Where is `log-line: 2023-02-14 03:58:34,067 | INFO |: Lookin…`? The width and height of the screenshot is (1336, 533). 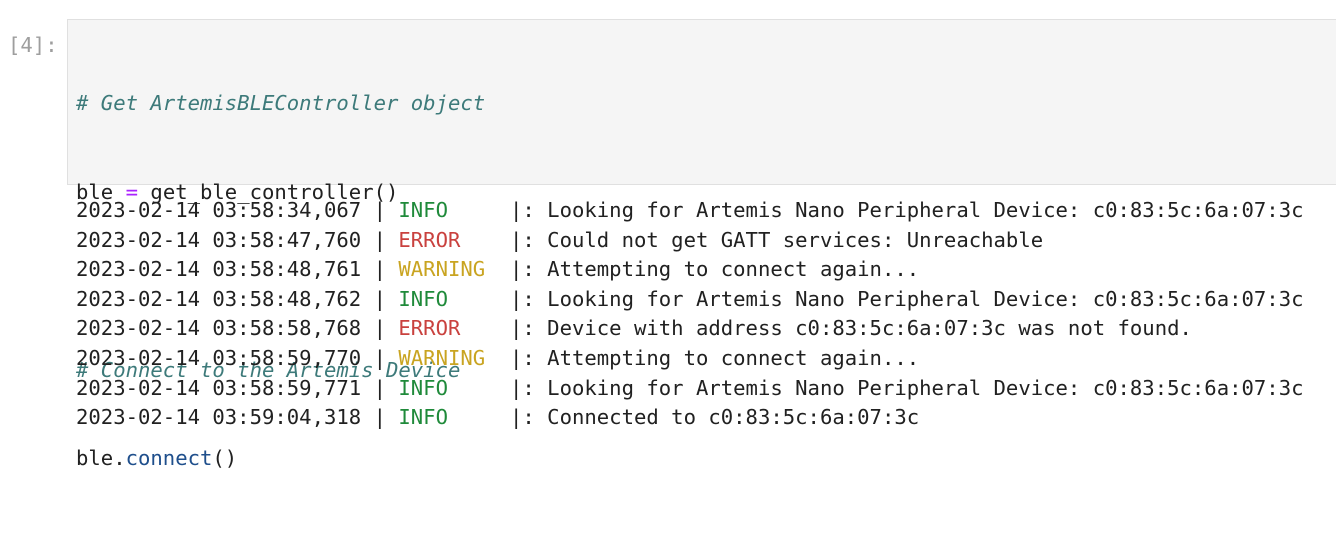
log-line: 2023-02-14 03:58:34,067 | INFO |: Lookin… is located at coordinates (690, 211).